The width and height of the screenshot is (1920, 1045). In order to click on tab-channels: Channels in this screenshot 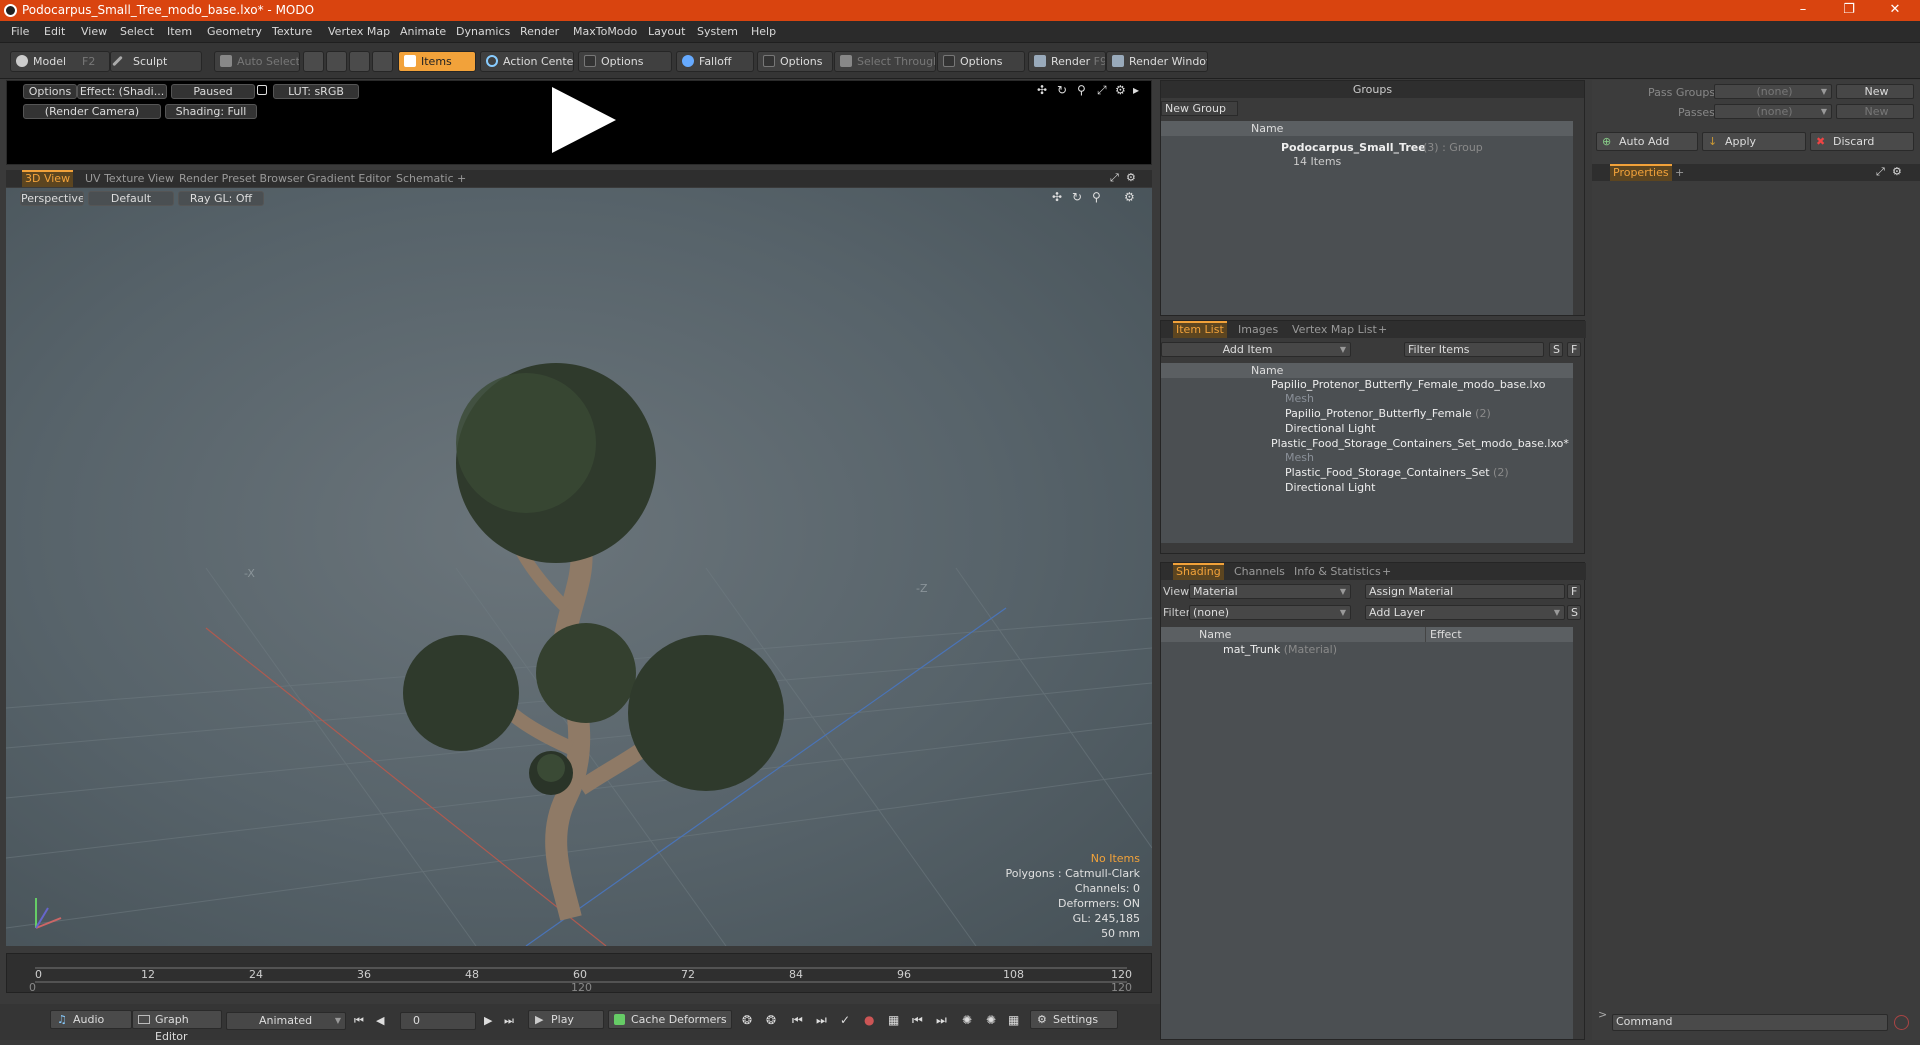, I will do `click(1259, 571)`.